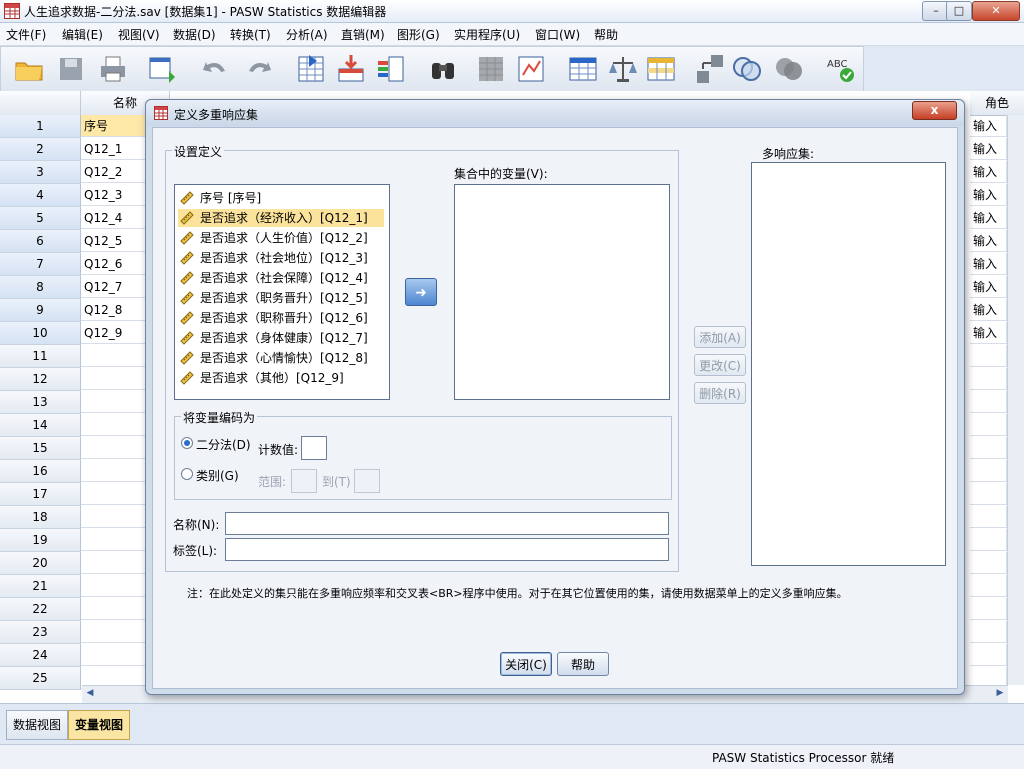 The height and width of the screenshot is (769, 1024). What do you see at coordinates (711, 69) in the screenshot?
I see `value-labels-icon` at bounding box center [711, 69].